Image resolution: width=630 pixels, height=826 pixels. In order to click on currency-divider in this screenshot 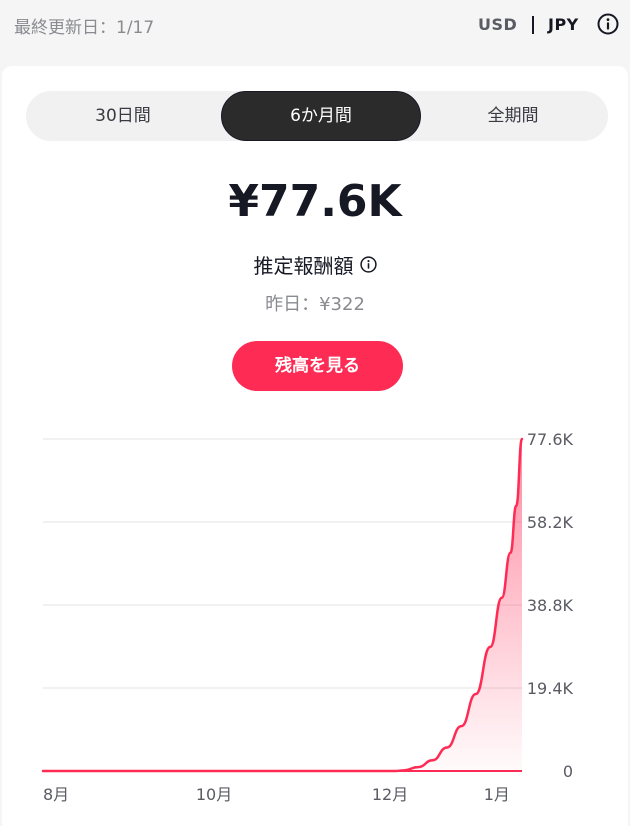, I will do `click(533, 25)`.